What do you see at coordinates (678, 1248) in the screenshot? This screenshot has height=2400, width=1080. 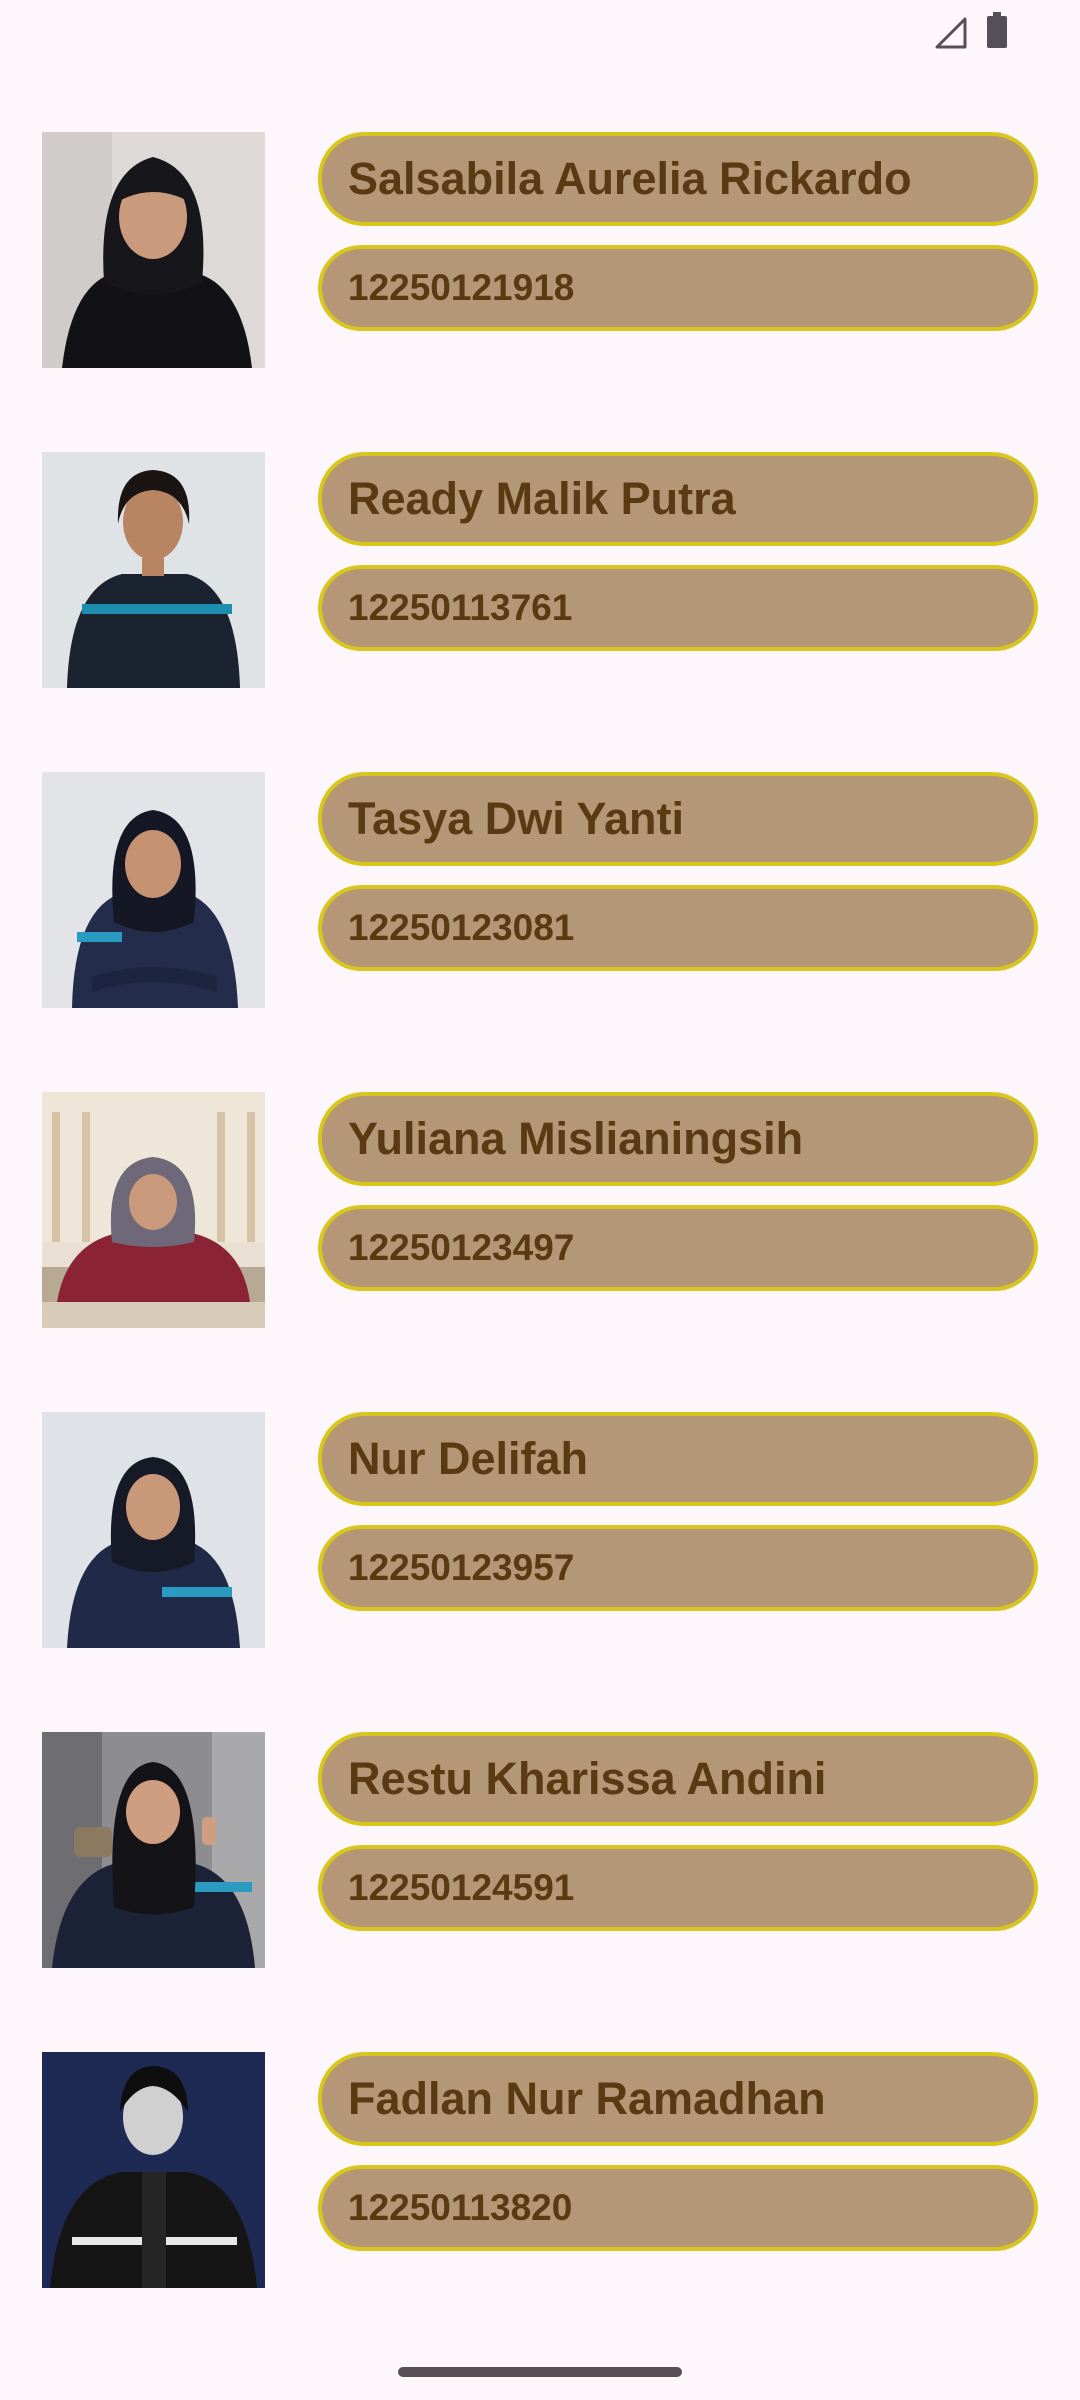 I see `member-nim: 12250123497` at bounding box center [678, 1248].